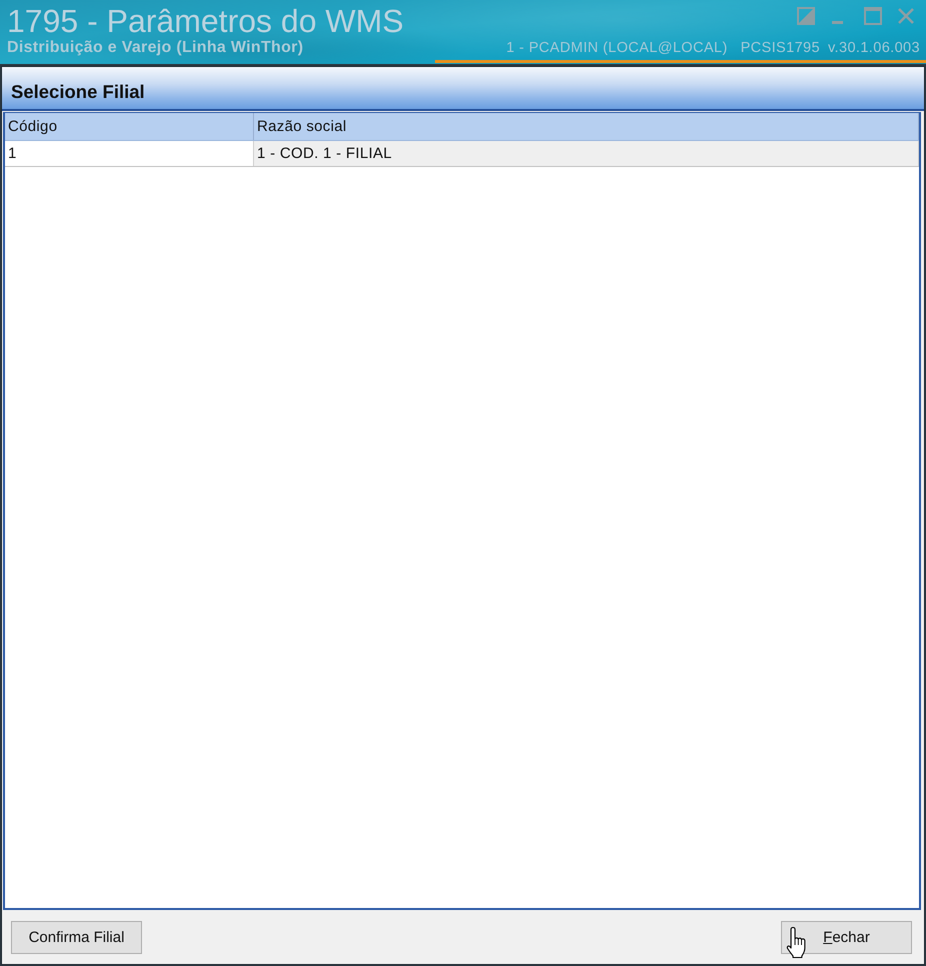 Image resolution: width=926 pixels, height=966 pixels. I want to click on confirm-button: Confirma Filial, so click(76, 937).